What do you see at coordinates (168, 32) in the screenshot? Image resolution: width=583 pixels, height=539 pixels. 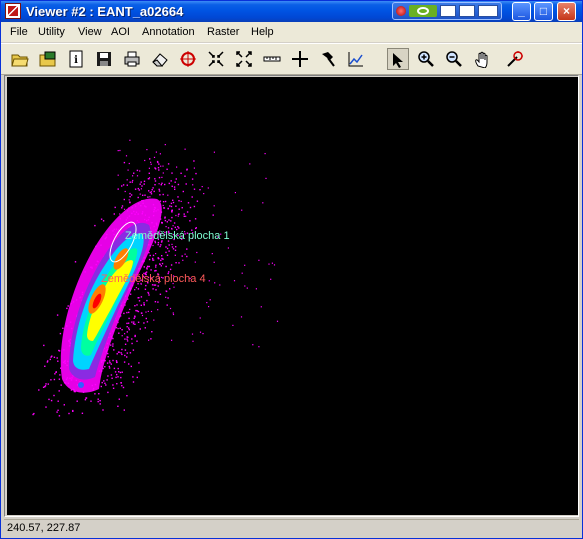 I see `menu-annotation: Annotation` at bounding box center [168, 32].